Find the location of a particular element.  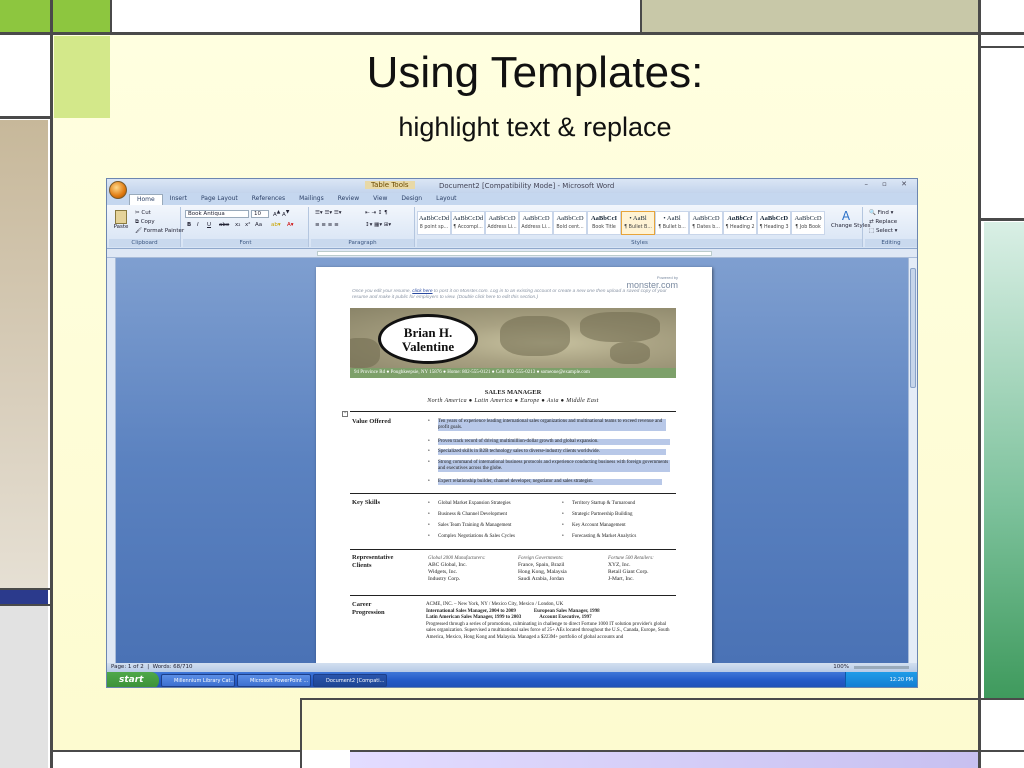

paste-button: Paste is located at coordinates (121, 220).